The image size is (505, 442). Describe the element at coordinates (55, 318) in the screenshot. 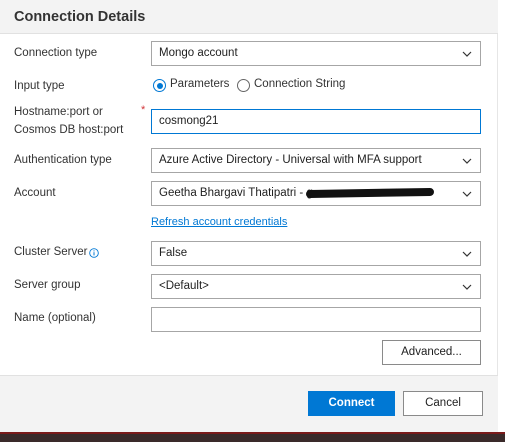

I see `name-optional-label: Name (optional)` at that location.